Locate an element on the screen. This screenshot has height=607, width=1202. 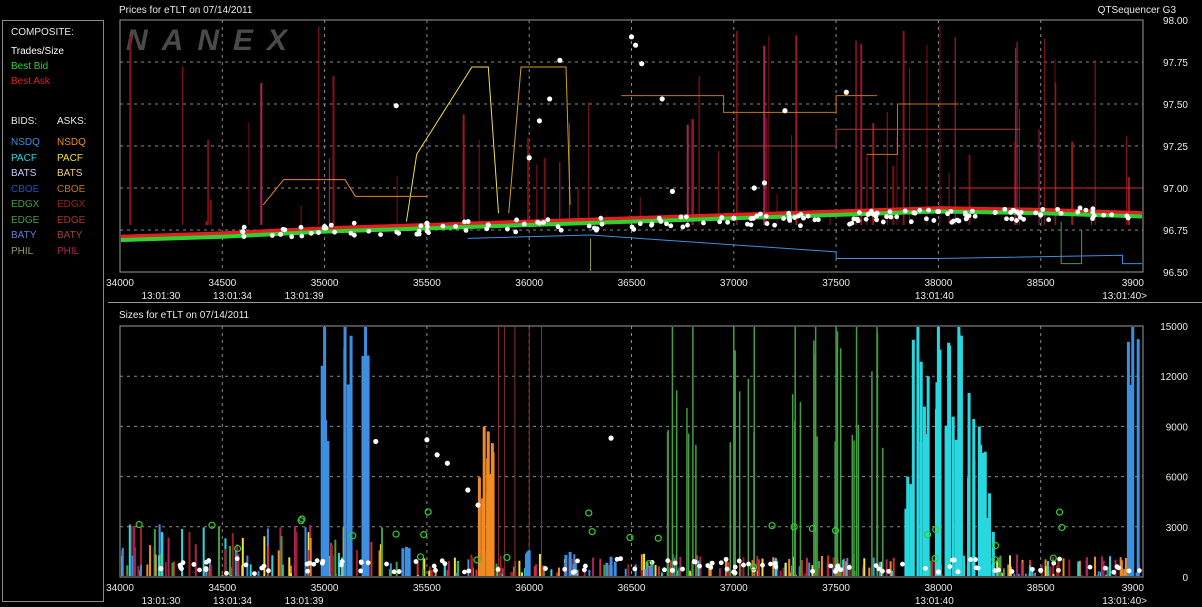
time-label: 13:01:40 is located at coordinates (934, 601).